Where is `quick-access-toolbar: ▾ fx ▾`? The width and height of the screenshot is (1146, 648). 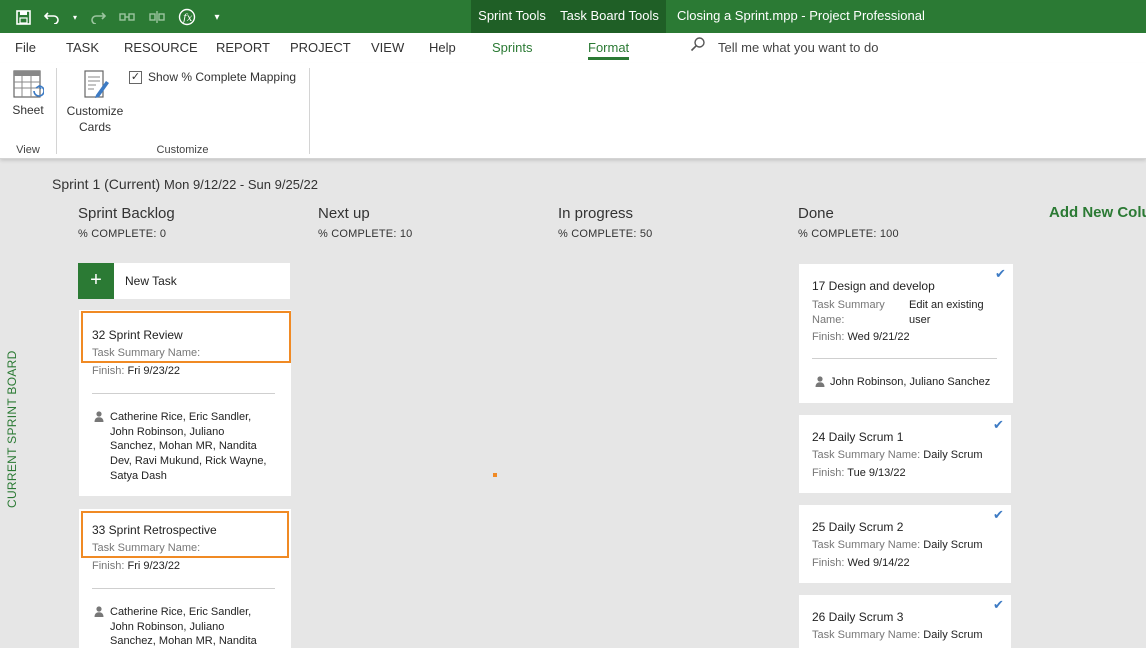 quick-access-toolbar: ▾ fx ▾ is located at coordinates (120, 17).